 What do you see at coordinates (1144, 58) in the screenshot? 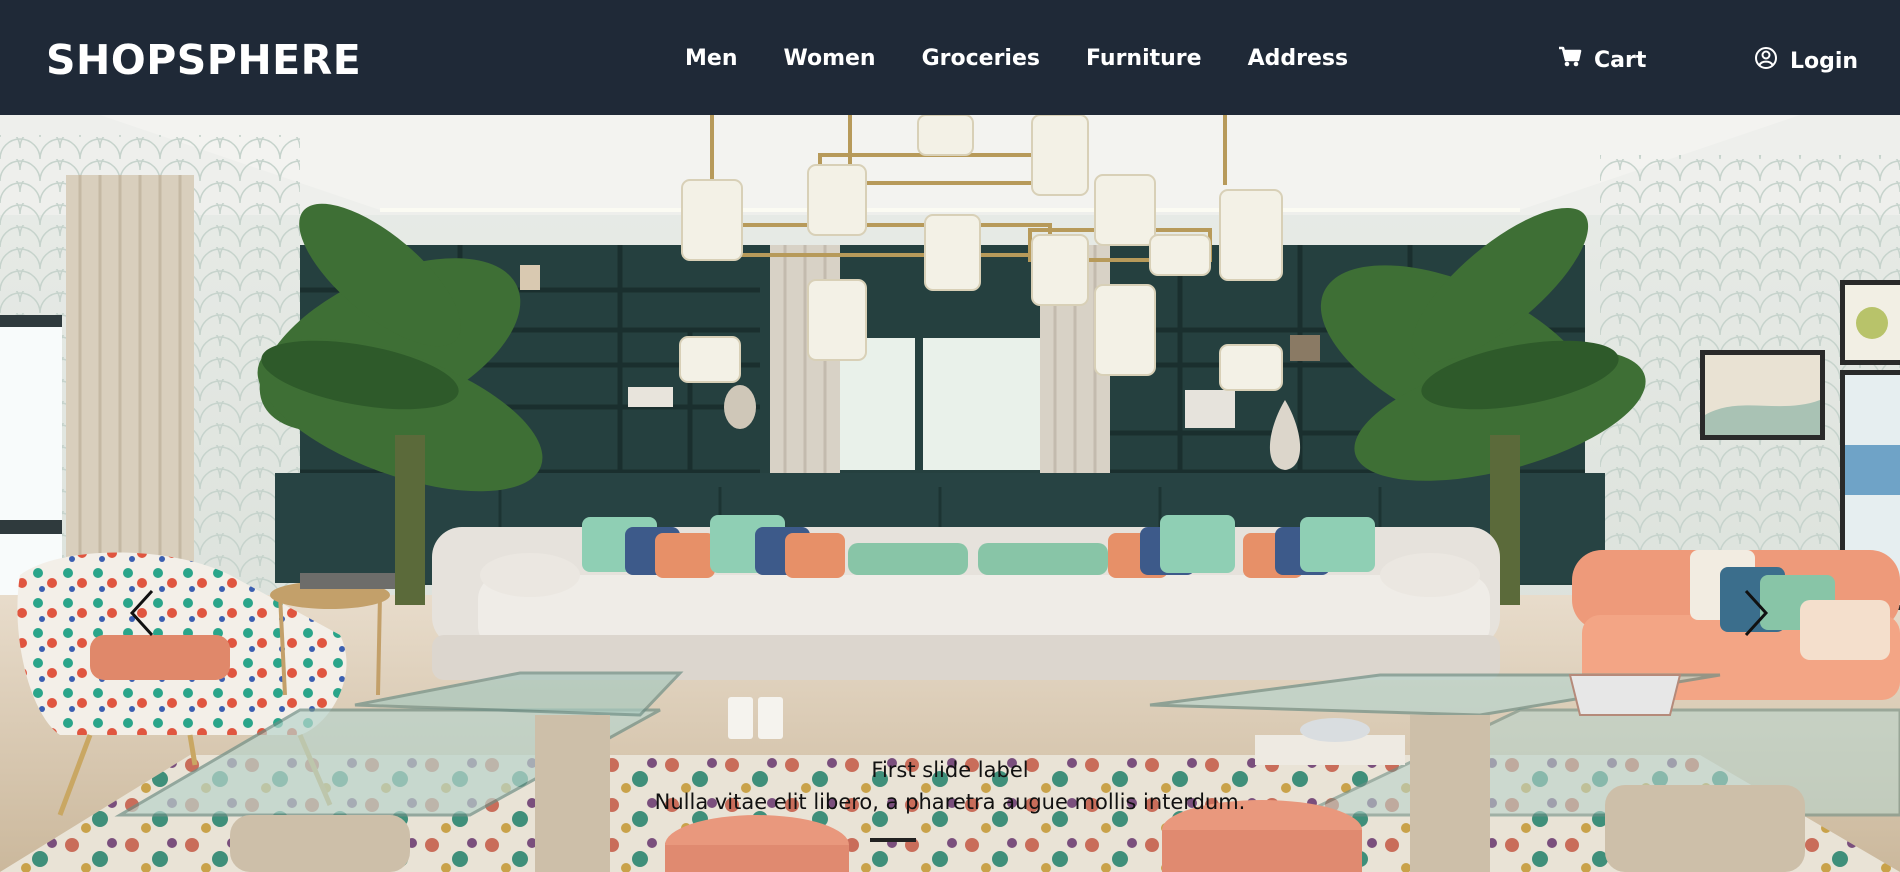
I see `nav-link-furniture: Furniture` at bounding box center [1144, 58].